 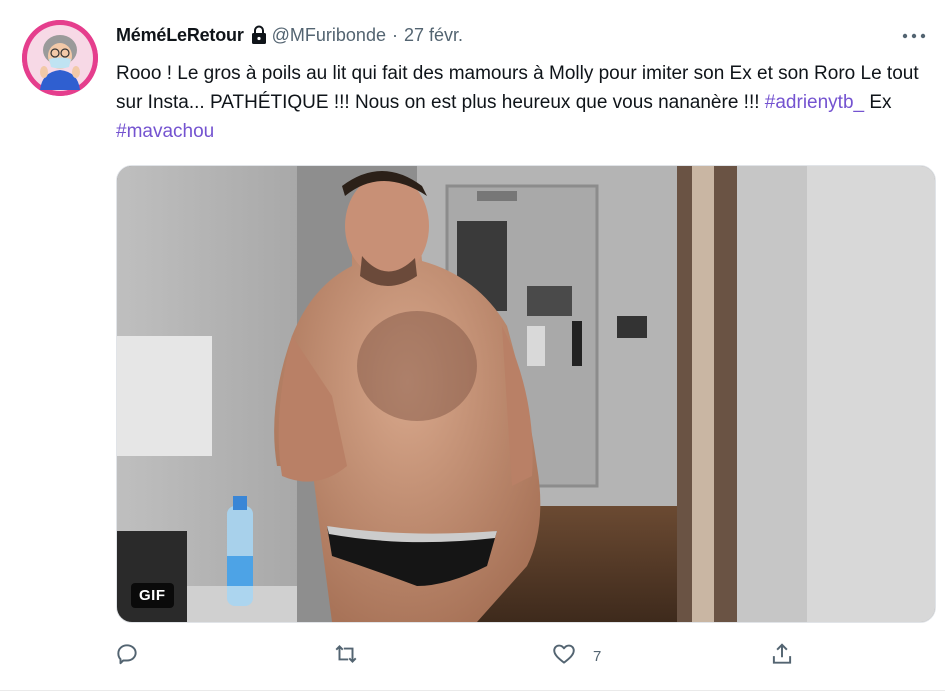 I want to click on share-button, so click(x=790, y=656).